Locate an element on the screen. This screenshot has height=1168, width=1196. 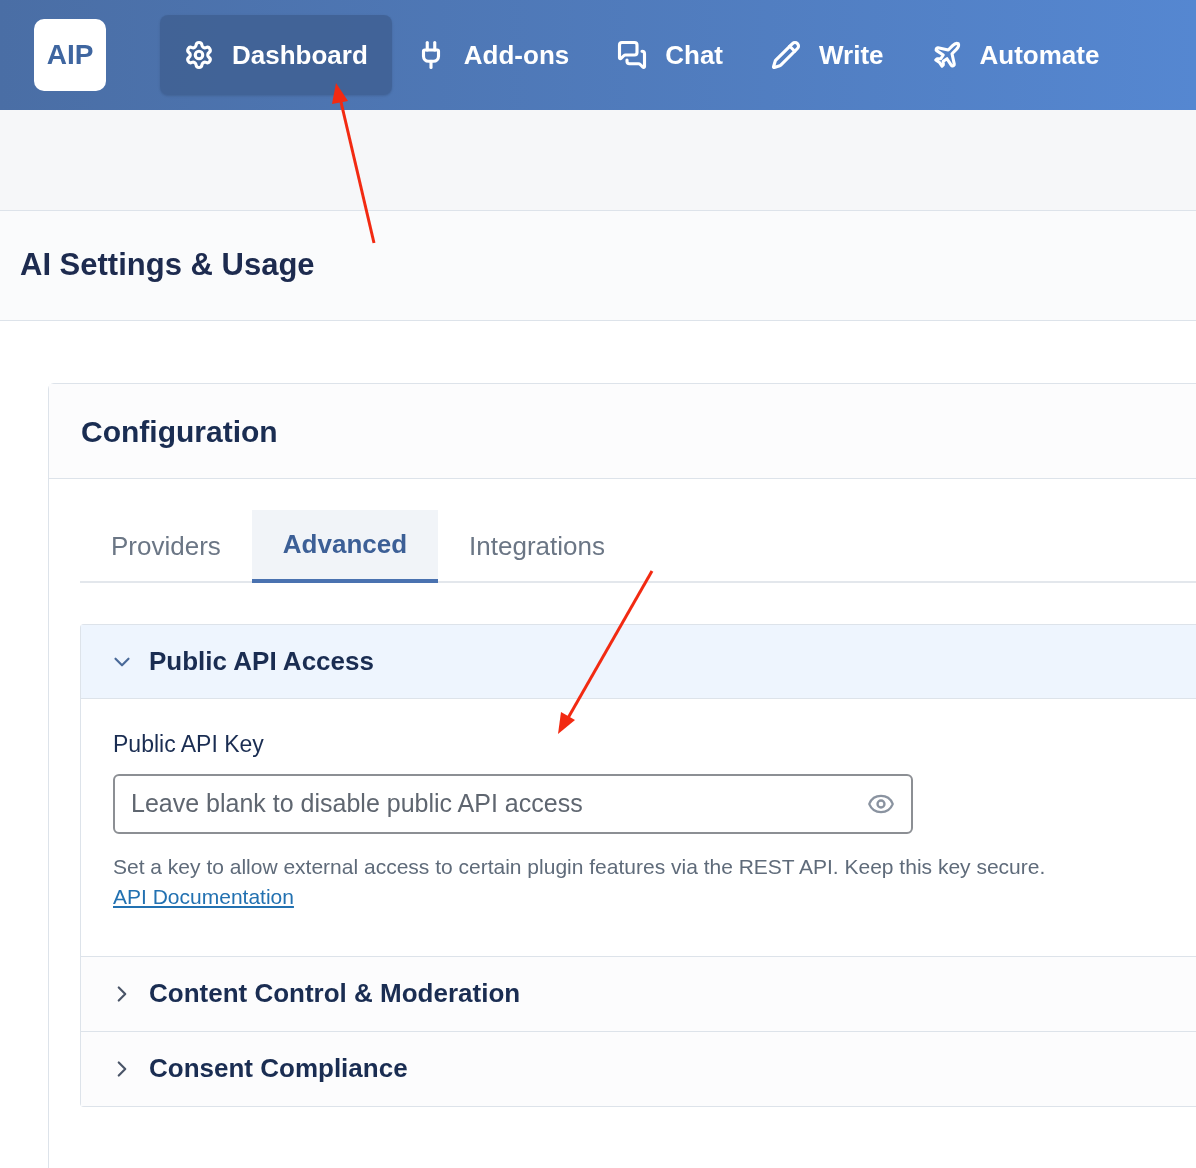
logo: AIP is located at coordinates (70, 55).